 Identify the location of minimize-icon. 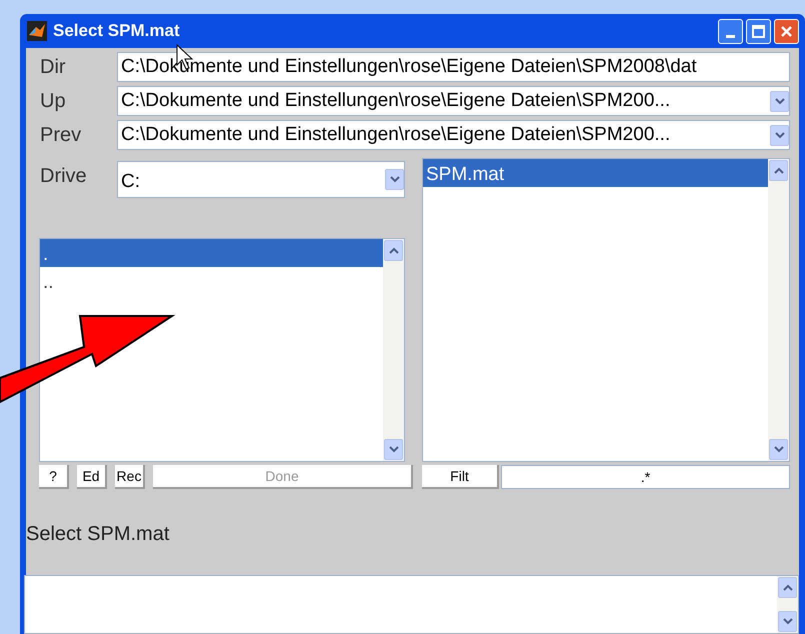
(730, 36).